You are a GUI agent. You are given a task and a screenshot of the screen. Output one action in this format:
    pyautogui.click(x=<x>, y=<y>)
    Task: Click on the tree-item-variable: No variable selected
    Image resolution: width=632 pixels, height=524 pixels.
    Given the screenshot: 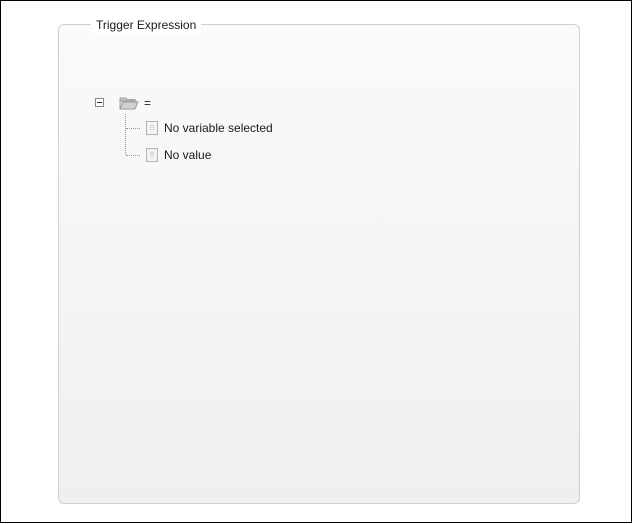 What is the action you would take?
    pyautogui.click(x=218, y=128)
    